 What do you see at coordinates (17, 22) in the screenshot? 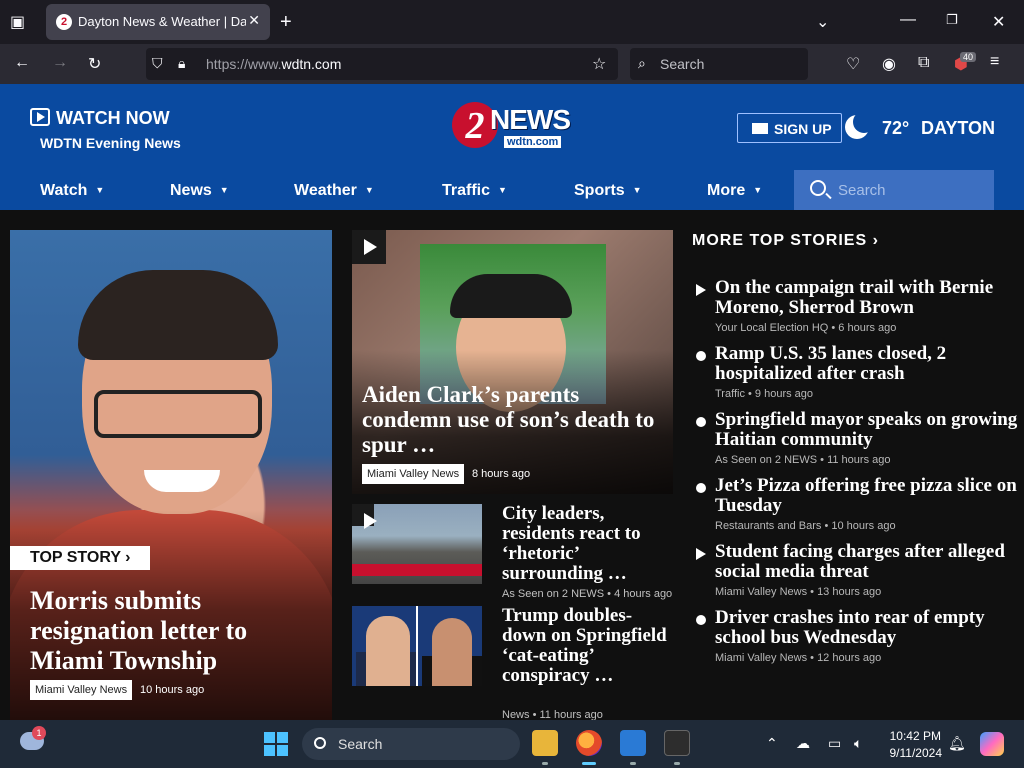
I see `tab-list-icon: ▣` at bounding box center [17, 22].